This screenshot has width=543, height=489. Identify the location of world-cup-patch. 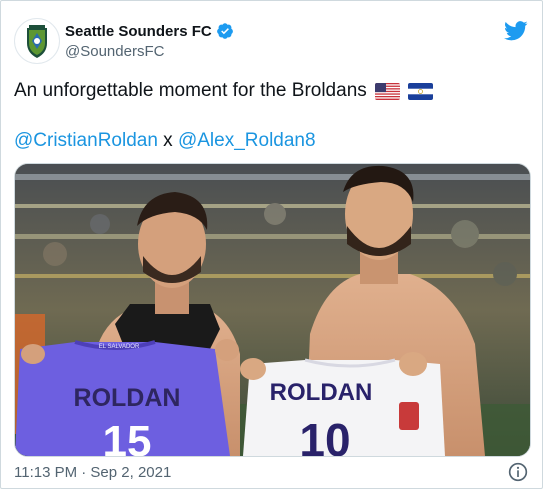
(409, 416).